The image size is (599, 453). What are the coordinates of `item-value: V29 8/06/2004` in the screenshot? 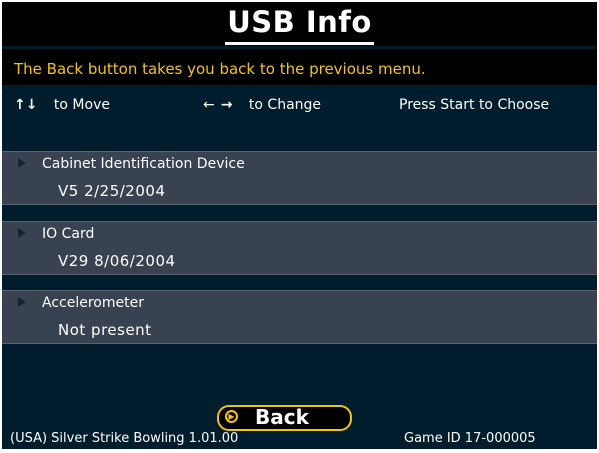 It's located at (117, 261).